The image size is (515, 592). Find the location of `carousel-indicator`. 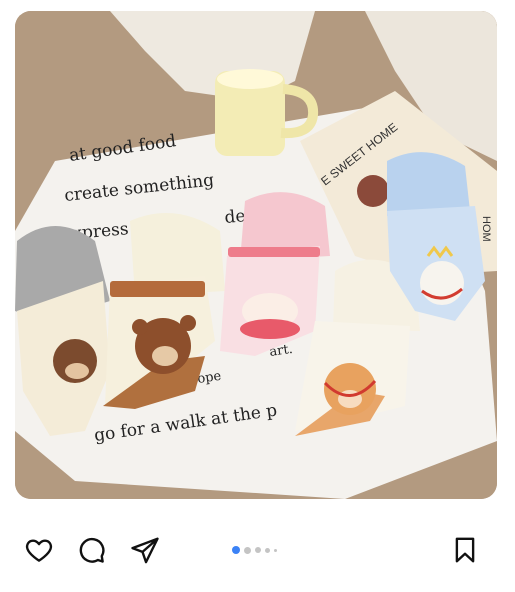

carousel-indicator is located at coordinates (254, 550).